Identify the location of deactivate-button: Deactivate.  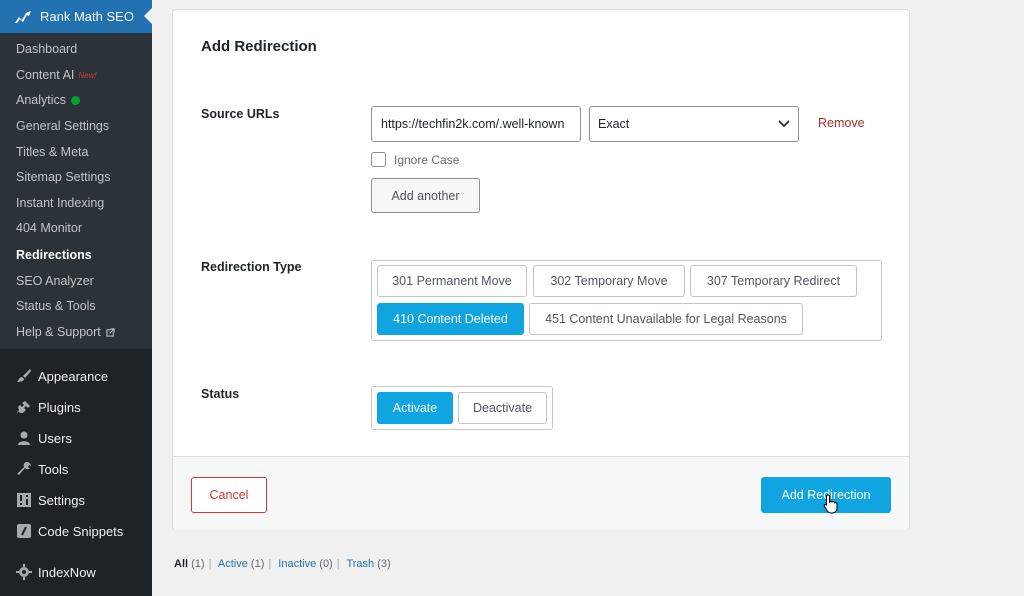
(502, 408).